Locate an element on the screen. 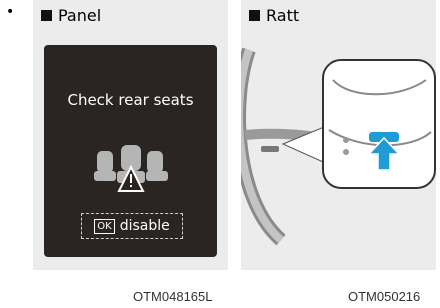  disable-label: disable is located at coordinates (144, 226).